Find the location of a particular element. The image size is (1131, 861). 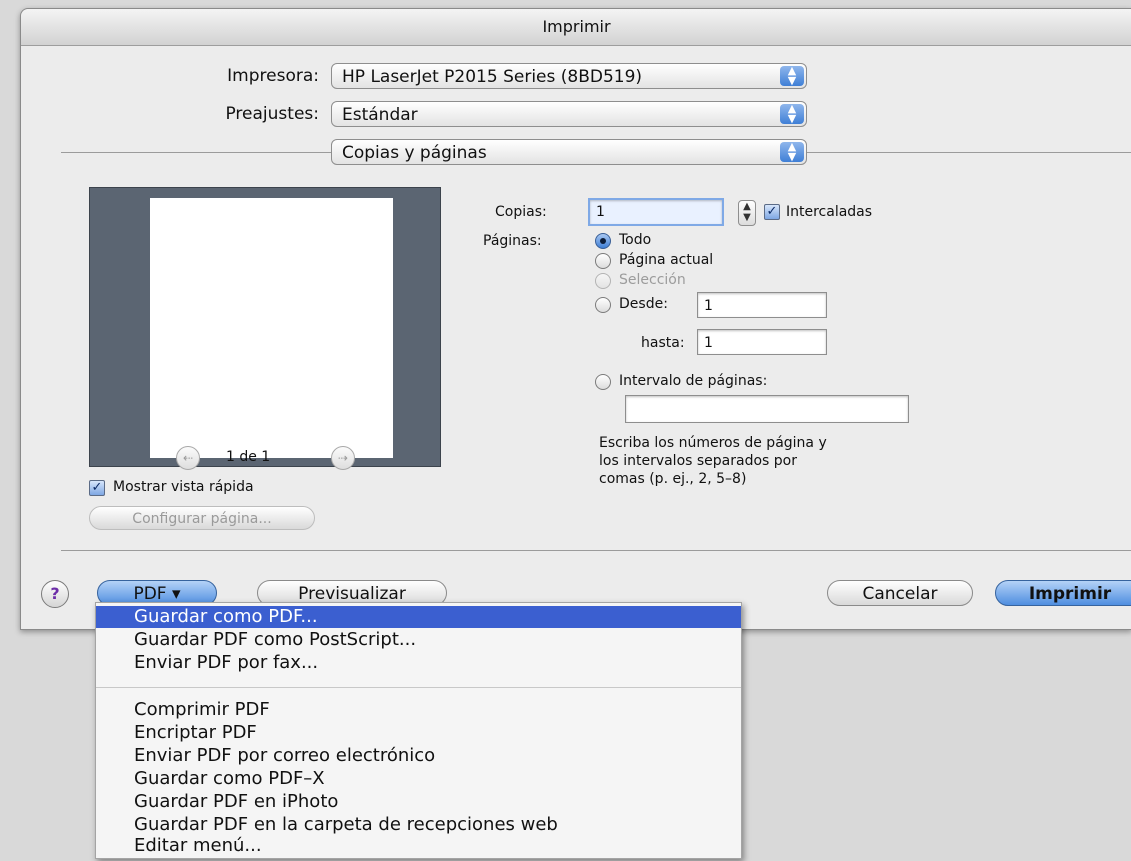

dialog-title: Imprimir is located at coordinates (576, 27).